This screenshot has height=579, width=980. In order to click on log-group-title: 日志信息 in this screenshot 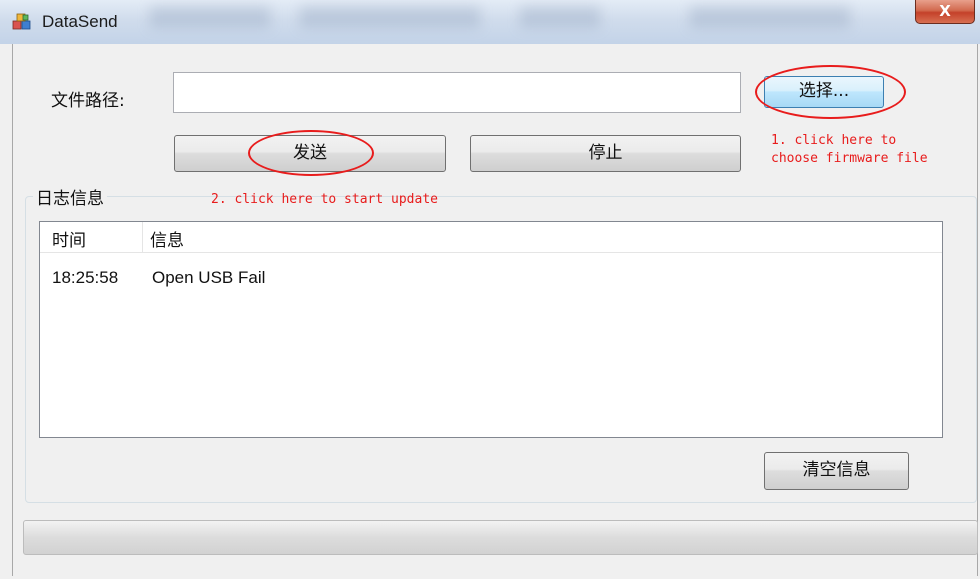, I will do `click(70, 196)`.